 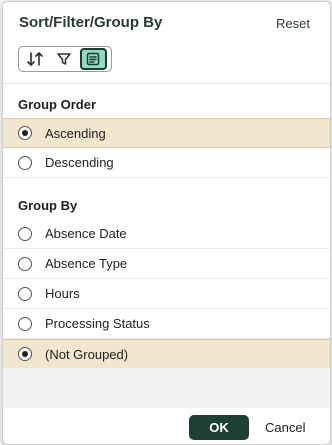 I want to click on group-order-heading: Group Order, so click(x=57, y=104).